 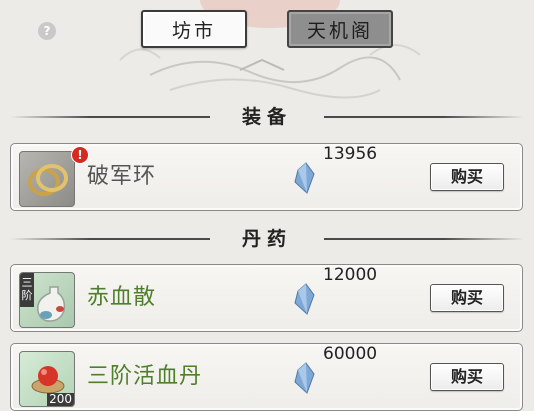 I want to click on bronze-rings-icon, so click(x=47, y=179).